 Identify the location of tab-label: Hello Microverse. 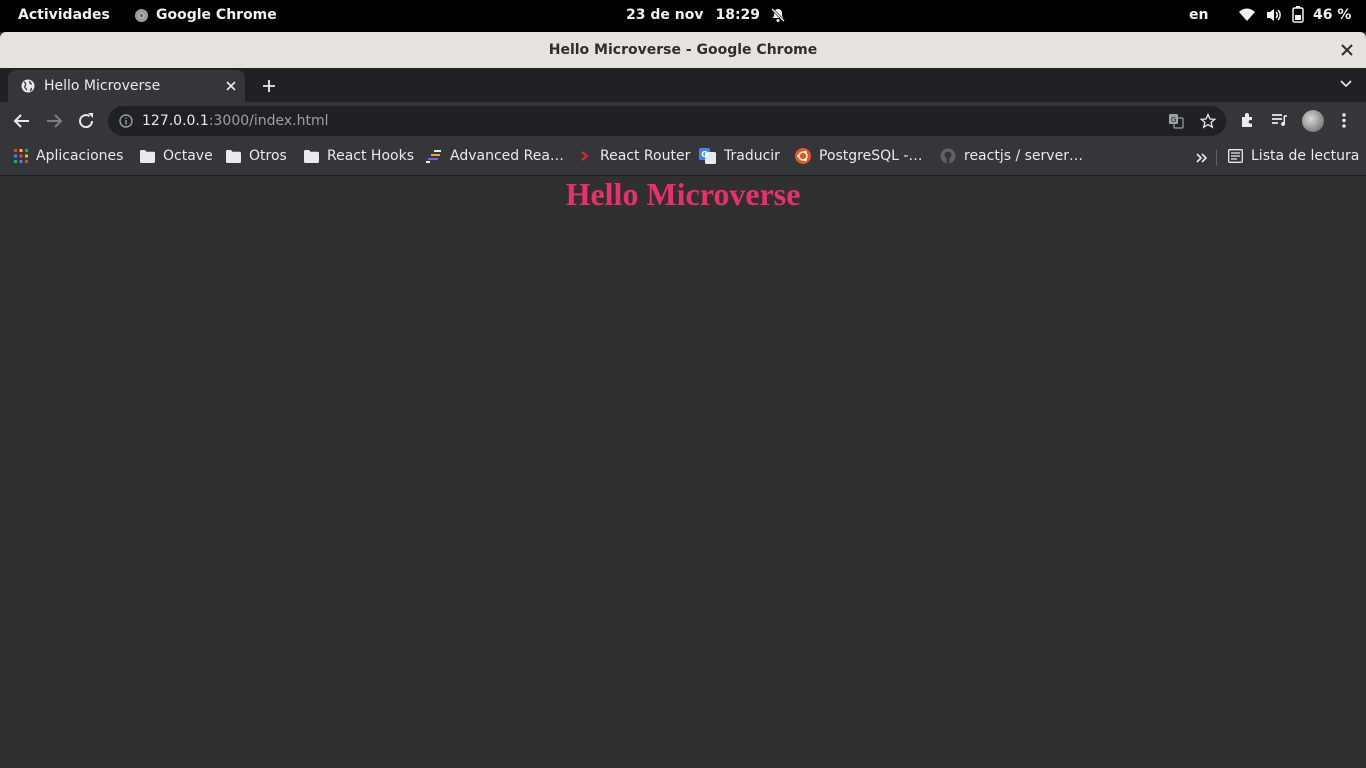
(102, 86).